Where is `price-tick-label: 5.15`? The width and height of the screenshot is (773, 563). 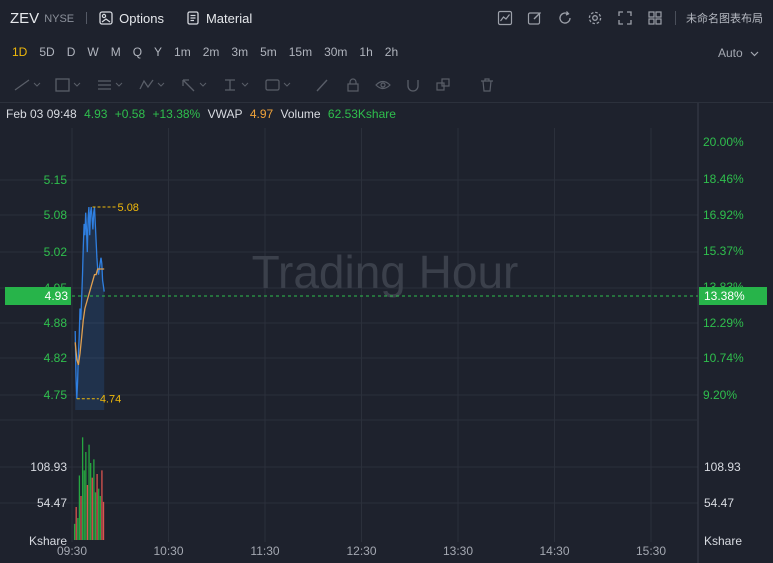 price-tick-label: 5.15 is located at coordinates (56, 180).